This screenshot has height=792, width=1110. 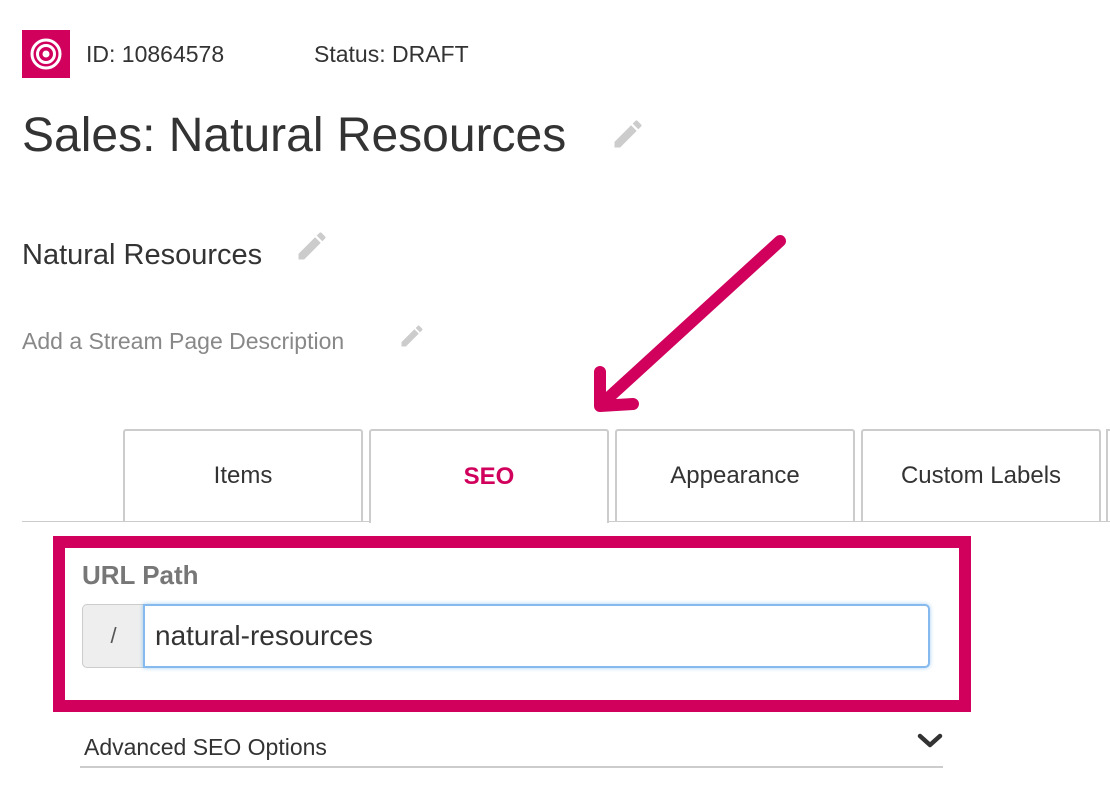 I want to click on tab-overflow-edge, so click(x=1108, y=475).